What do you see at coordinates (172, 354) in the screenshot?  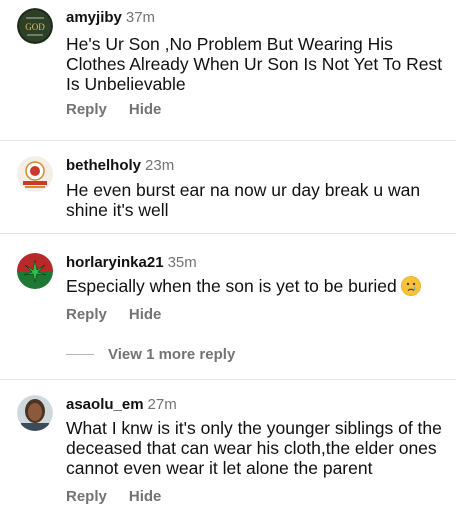 I see `view-more-label: View 1 more reply` at bounding box center [172, 354].